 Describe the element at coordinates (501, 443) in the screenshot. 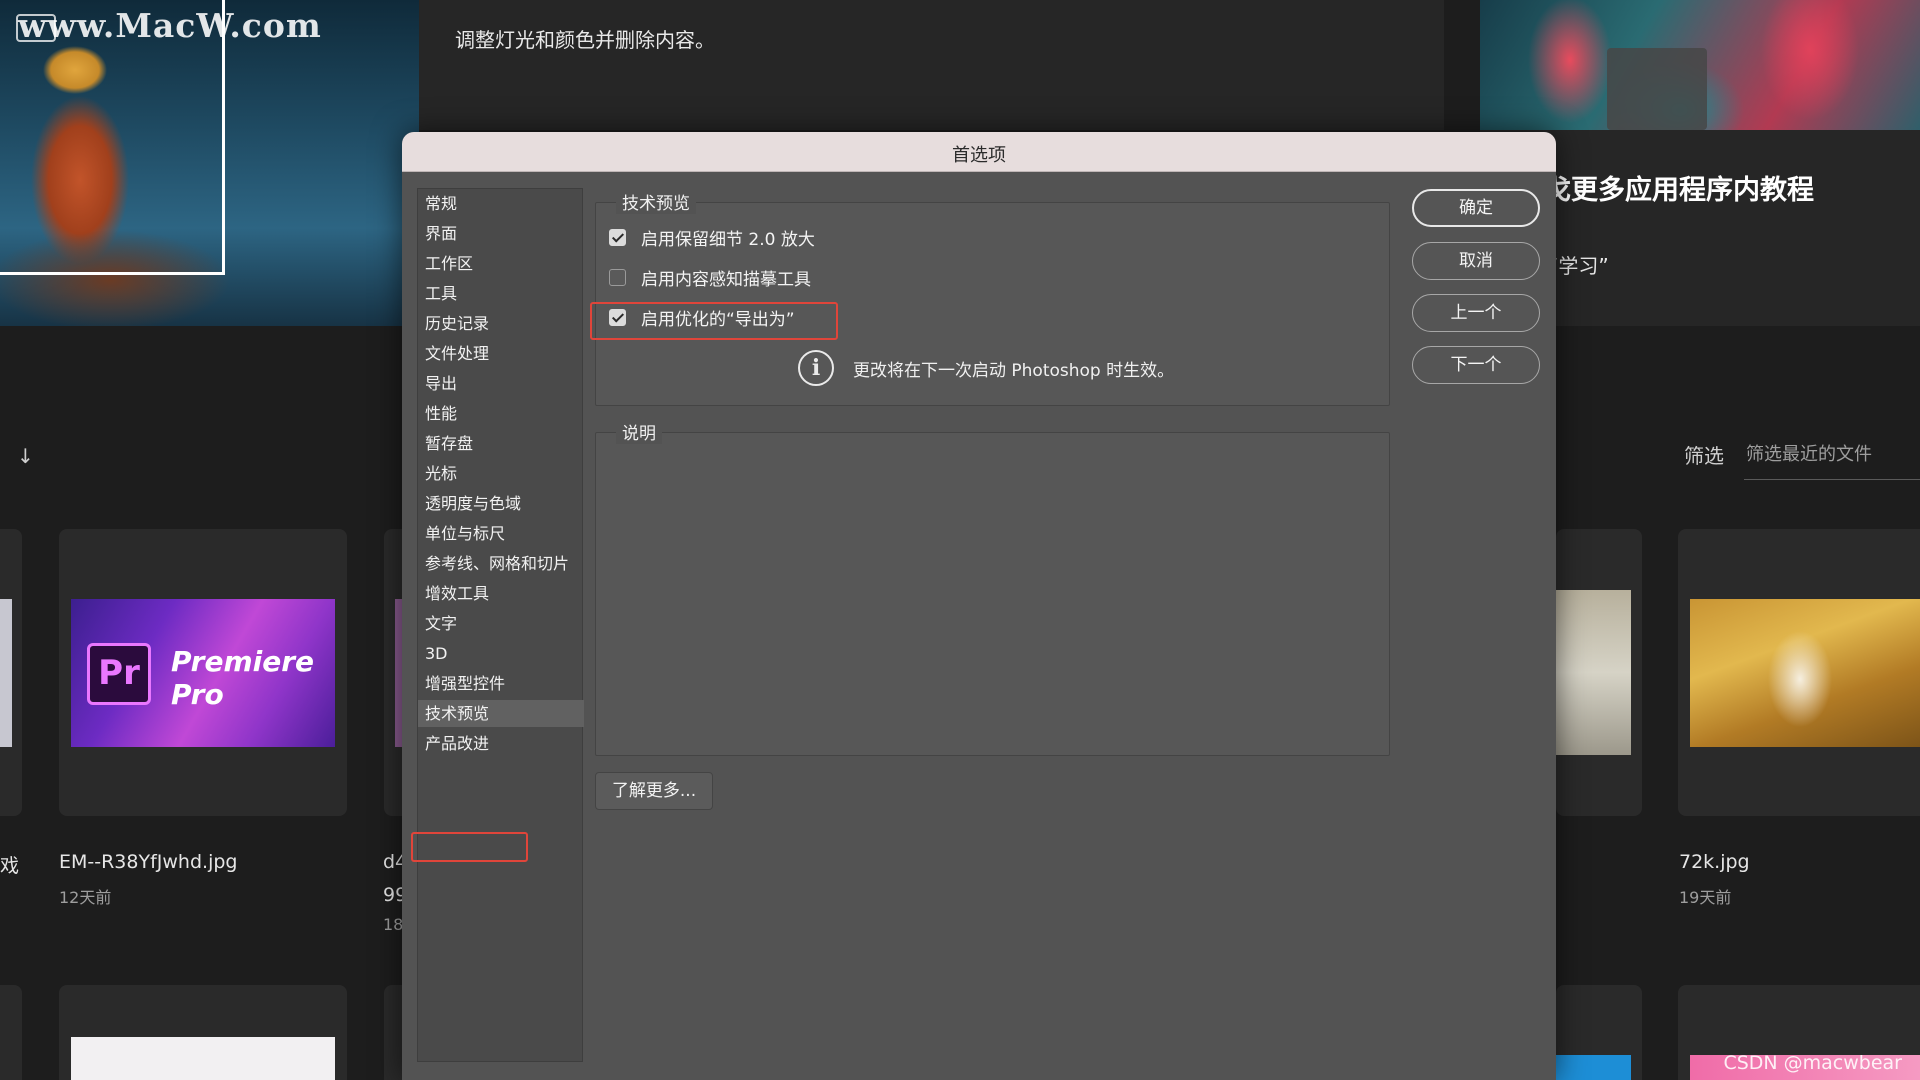

I see `sidebar-item-scratch-disks: 暂存盘` at that location.